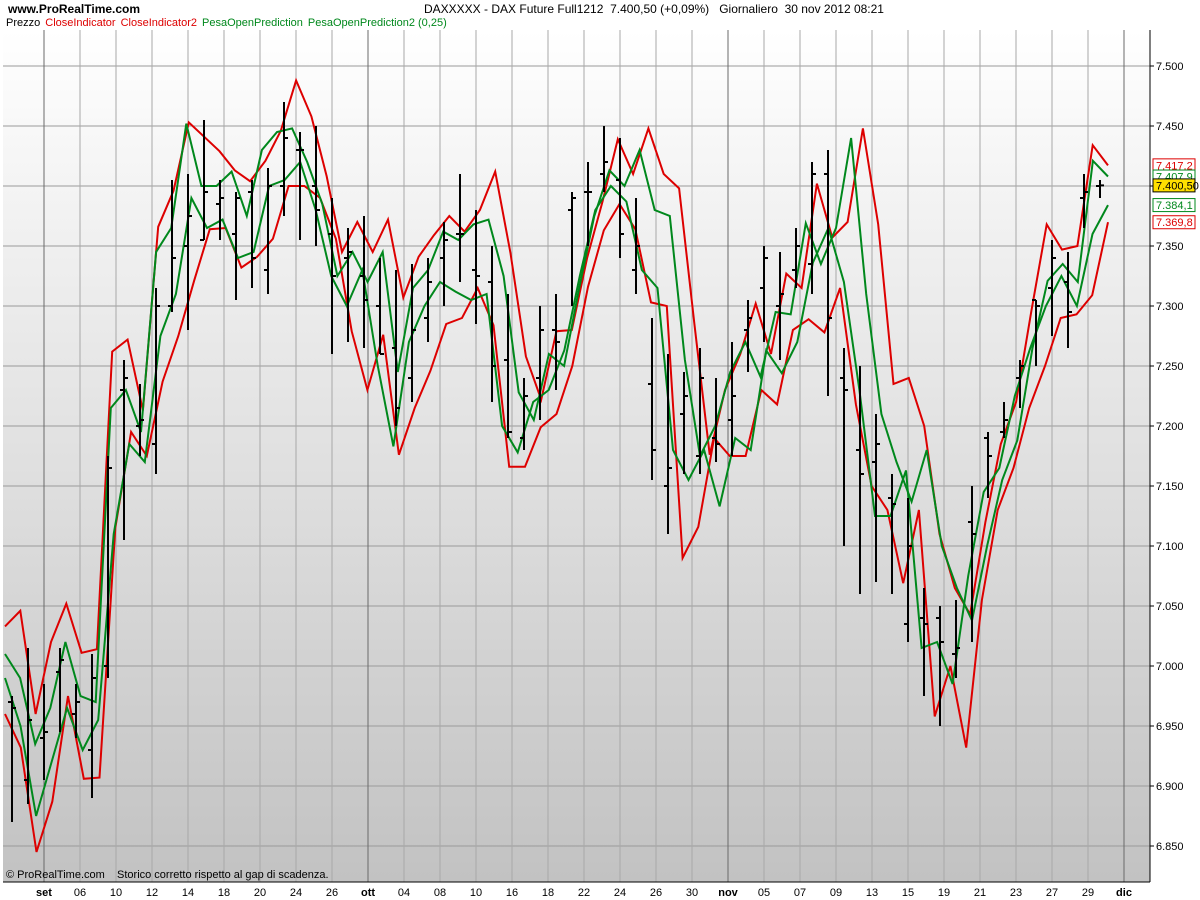  I want to click on x-tick-label: 20, so click(260, 893).